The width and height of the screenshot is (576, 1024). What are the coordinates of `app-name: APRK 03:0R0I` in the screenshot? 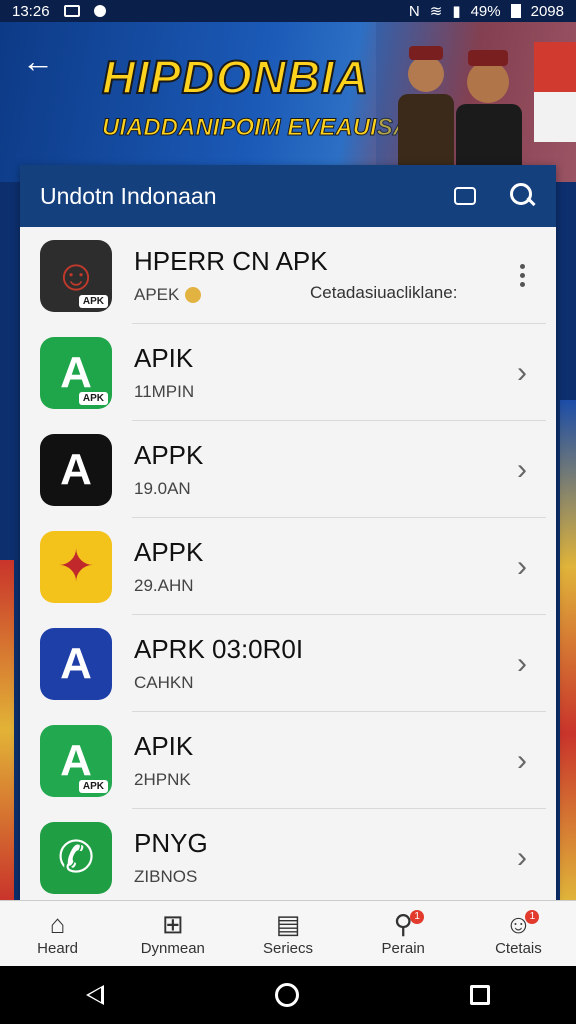 It's located at (219, 649).